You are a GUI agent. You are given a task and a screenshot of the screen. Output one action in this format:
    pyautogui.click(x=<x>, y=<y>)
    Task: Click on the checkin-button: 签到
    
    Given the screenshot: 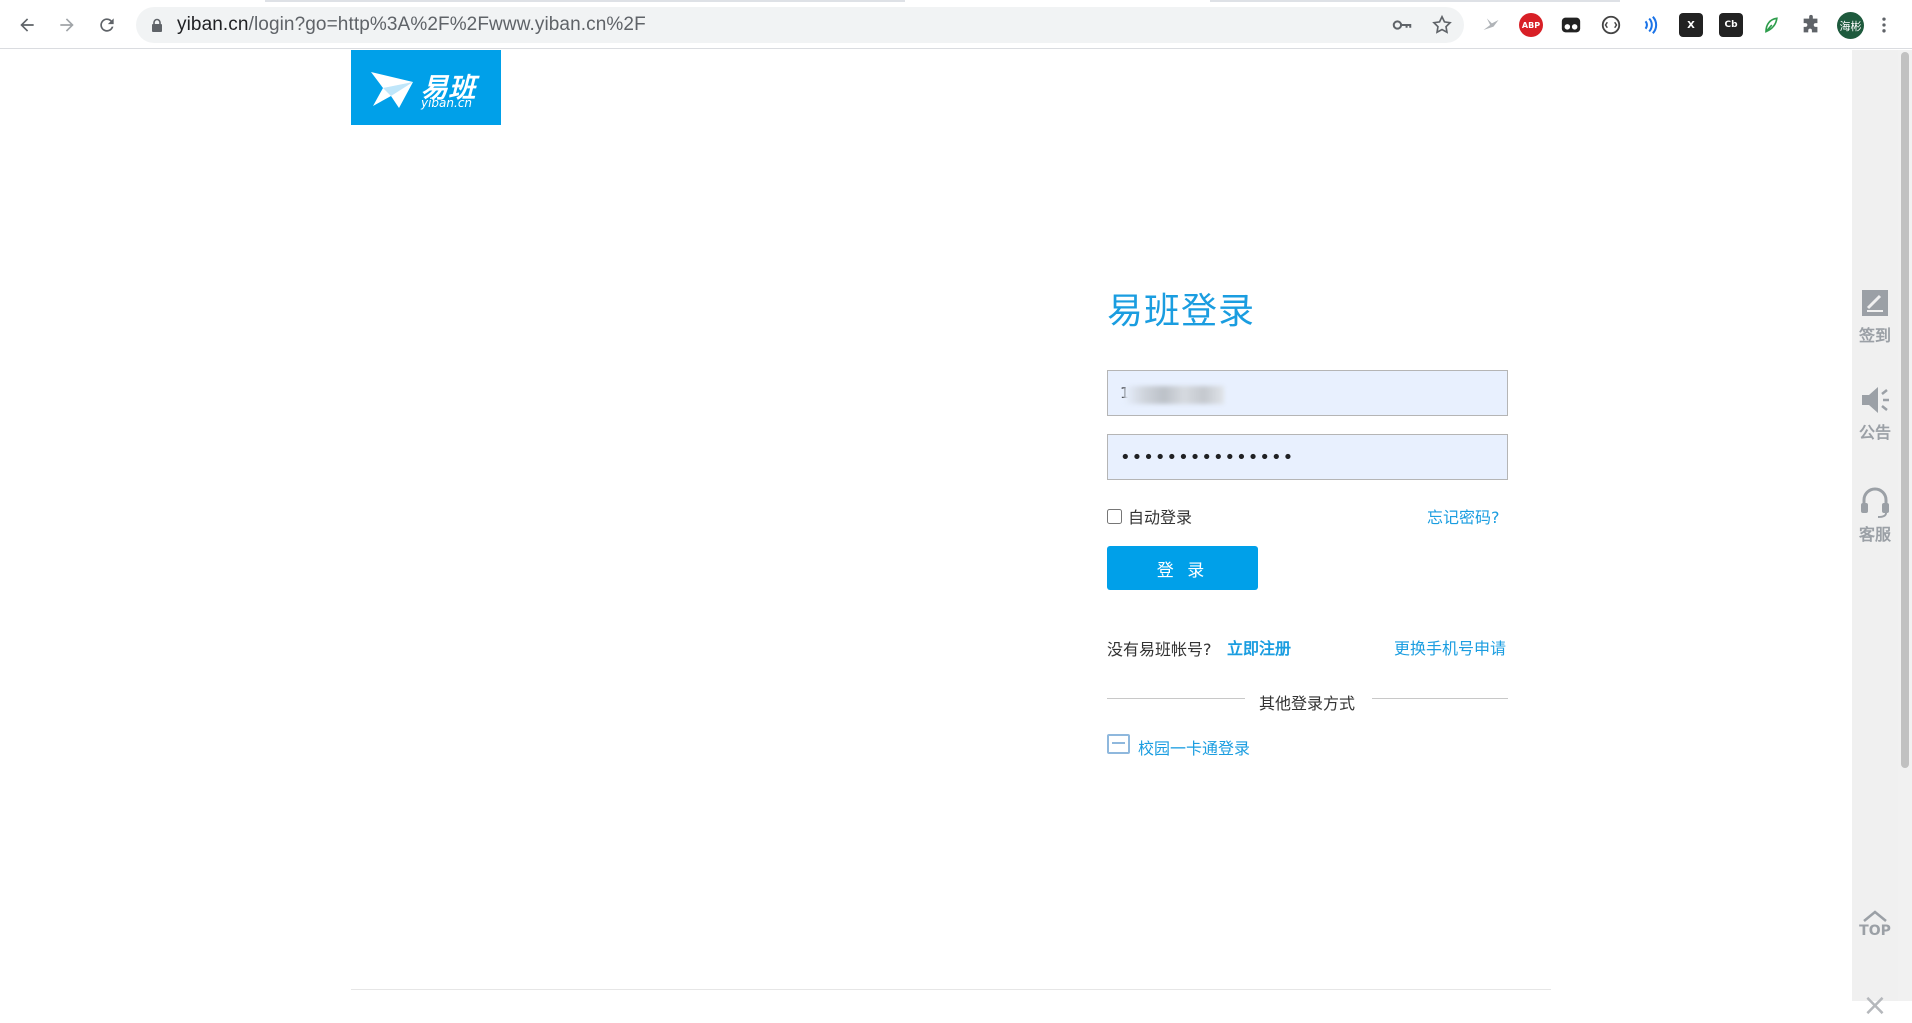 What is the action you would take?
    pyautogui.click(x=1875, y=316)
    